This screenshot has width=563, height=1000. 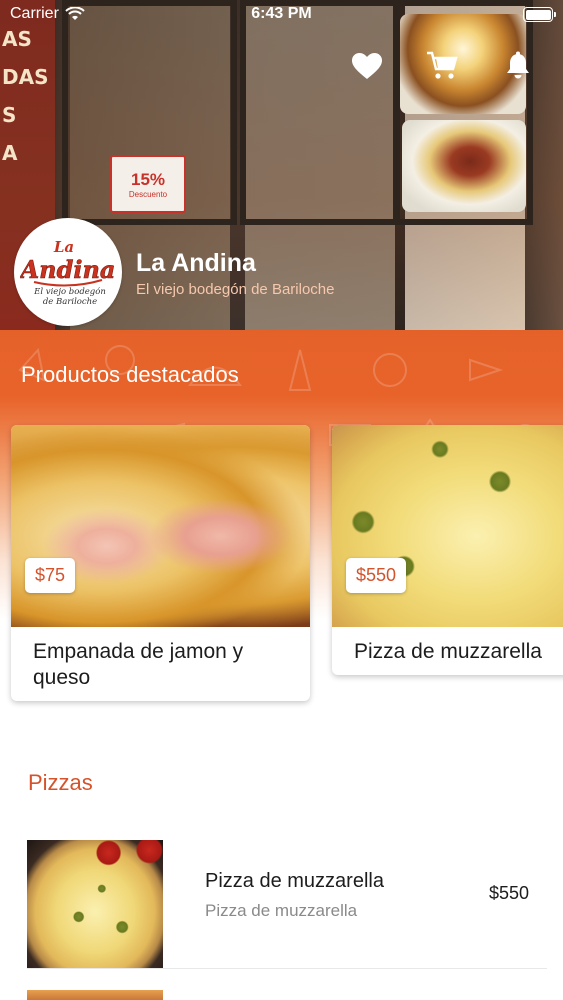 I want to click on restaurant-name: La Andina, so click(x=196, y=263).